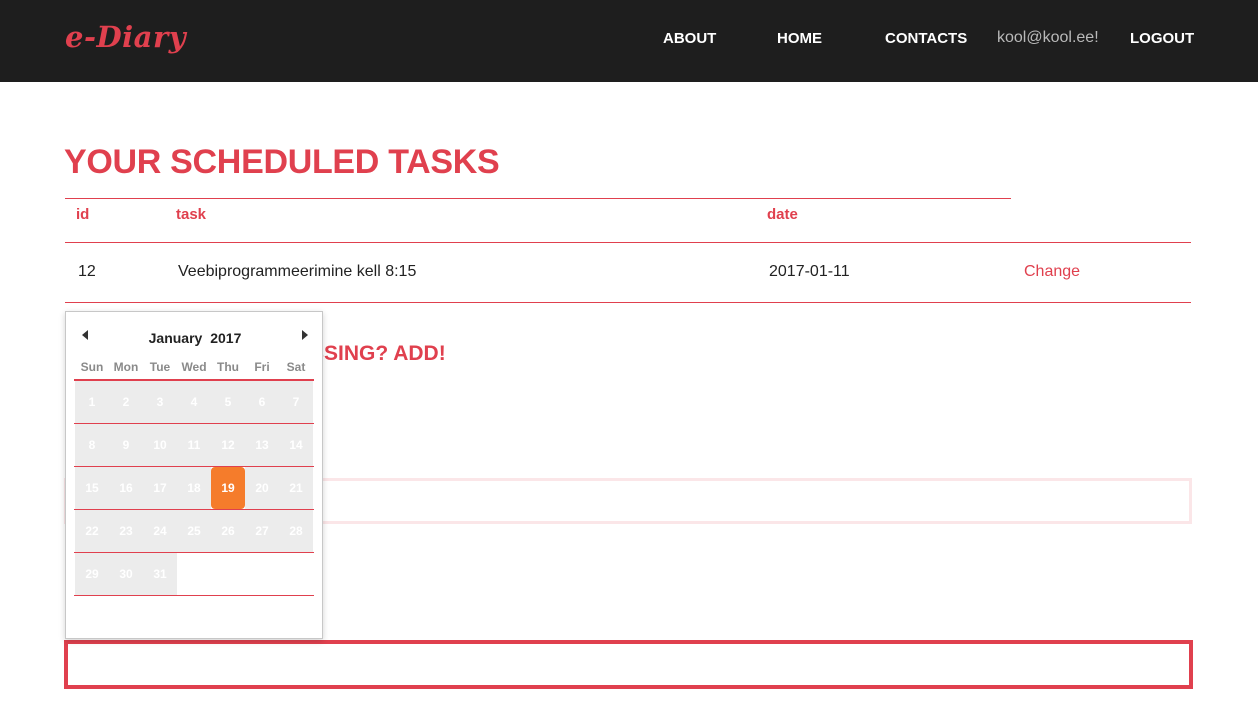 The image size is (1258, 707). I want to click on day-cell: 8, so click(92, 445).